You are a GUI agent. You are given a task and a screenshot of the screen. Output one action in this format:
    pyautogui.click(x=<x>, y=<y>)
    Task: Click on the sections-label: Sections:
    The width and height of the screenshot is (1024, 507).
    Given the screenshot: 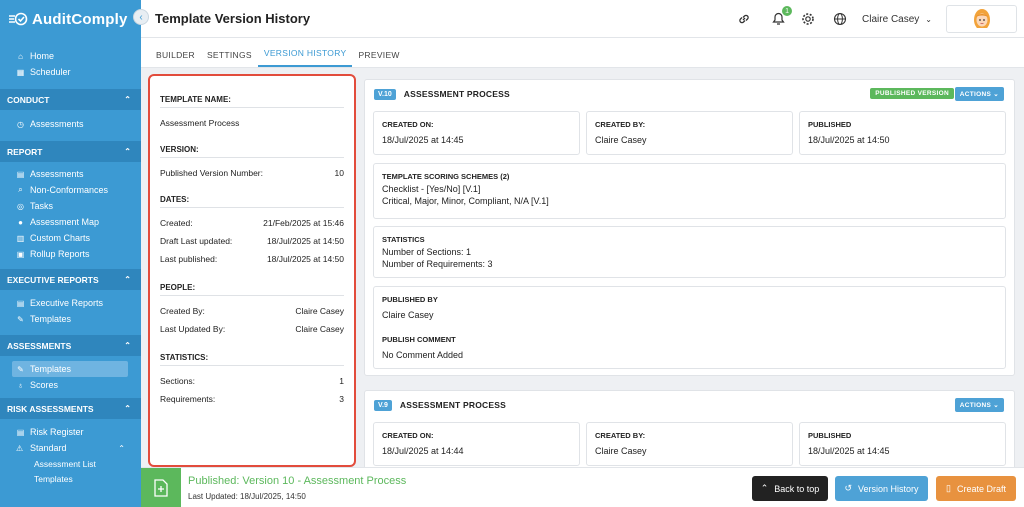 What is the action you would take?
    pyautogui.click(x=177, y=381)
    